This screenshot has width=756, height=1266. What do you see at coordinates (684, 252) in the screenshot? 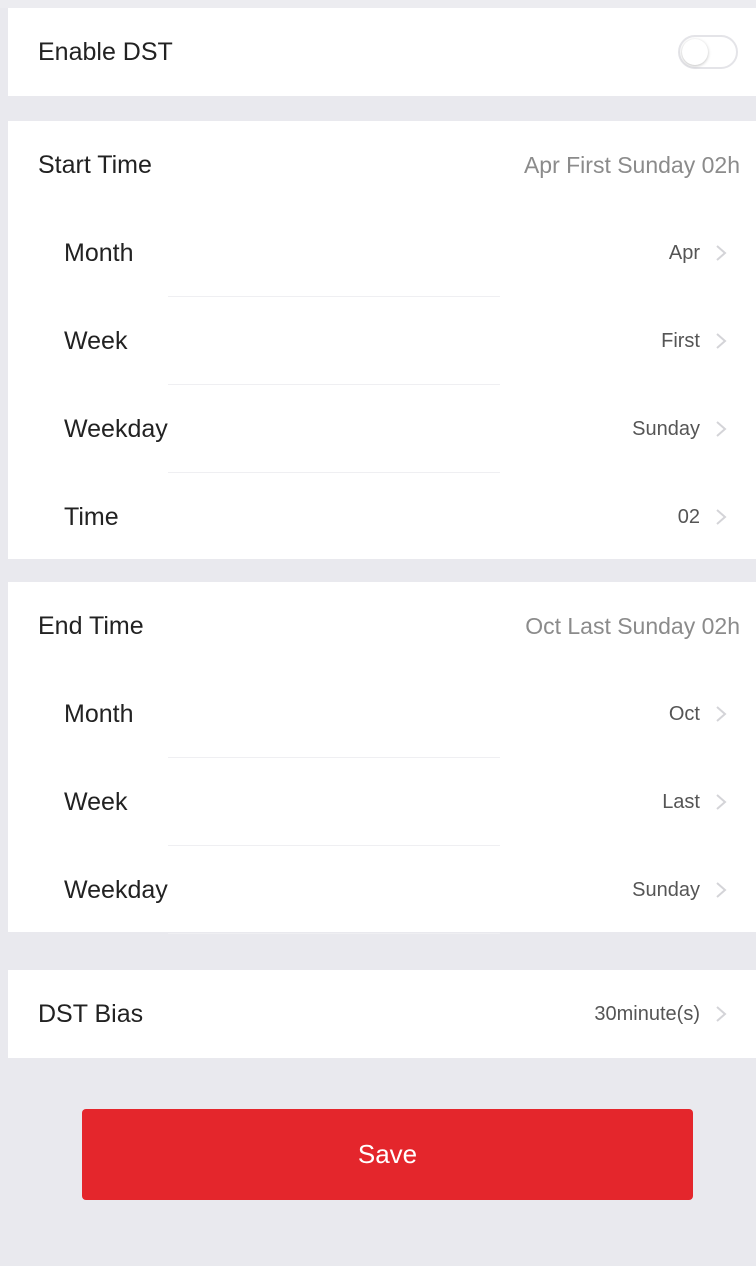
I see `start-month-value: Apr` at bounding box center [684, 252].